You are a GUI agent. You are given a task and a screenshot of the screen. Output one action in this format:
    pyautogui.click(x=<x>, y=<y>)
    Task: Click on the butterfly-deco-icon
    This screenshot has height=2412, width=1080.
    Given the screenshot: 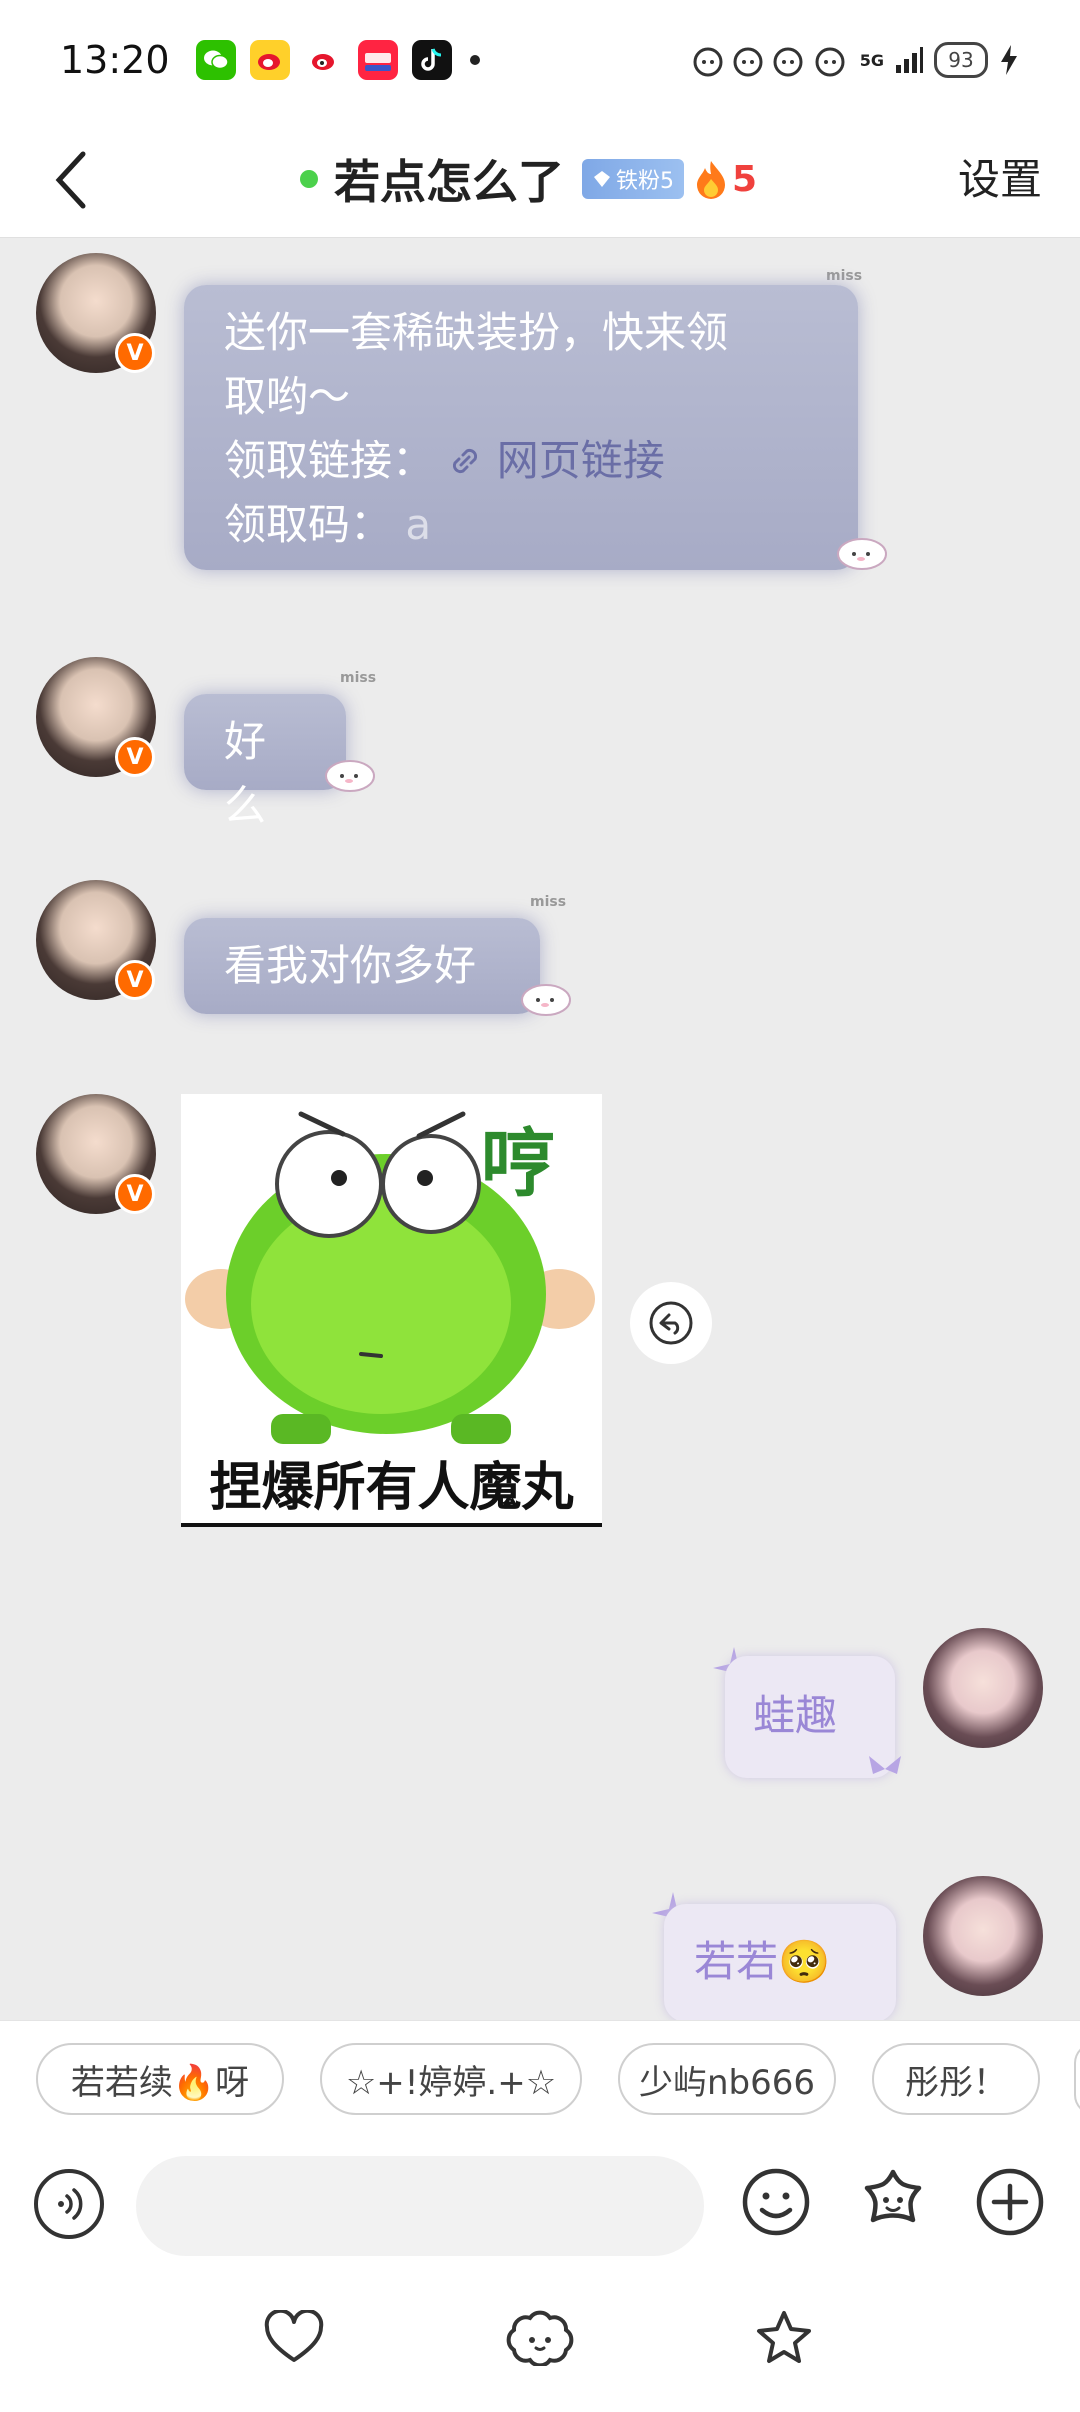 What is the action you would take?
    pyautogui.click(x=885, y=1765)
    